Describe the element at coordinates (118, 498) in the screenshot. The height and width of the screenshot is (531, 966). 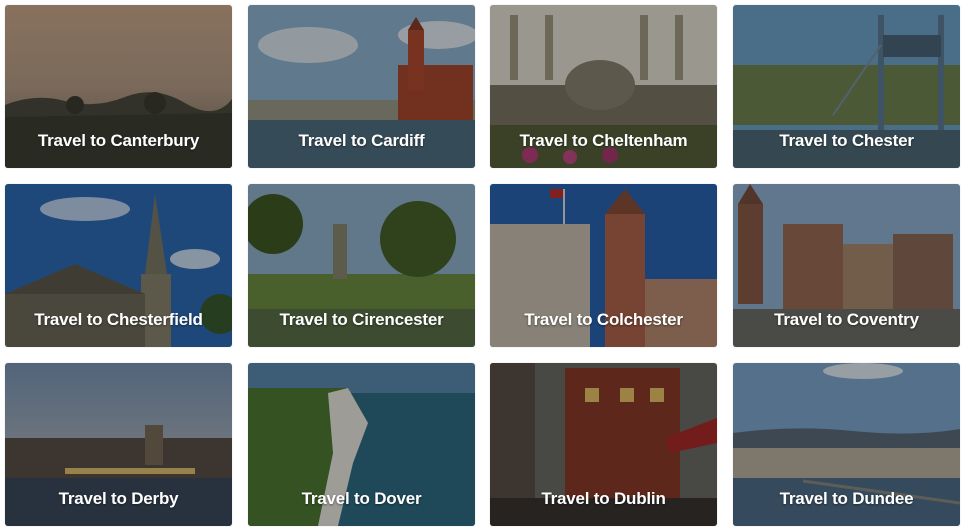
I see `destination-label: Travel to Derby` at that location.